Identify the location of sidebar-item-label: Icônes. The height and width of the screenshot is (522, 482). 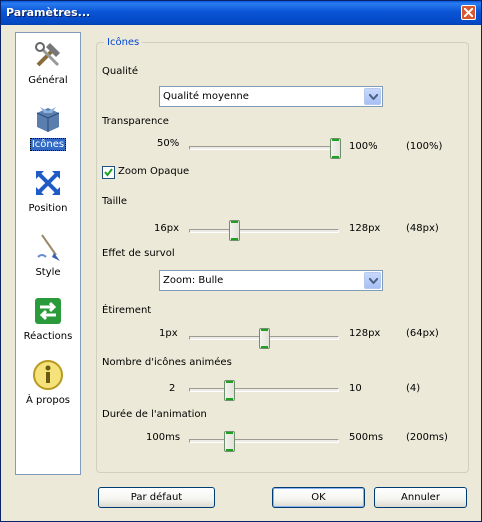
(48, 144).